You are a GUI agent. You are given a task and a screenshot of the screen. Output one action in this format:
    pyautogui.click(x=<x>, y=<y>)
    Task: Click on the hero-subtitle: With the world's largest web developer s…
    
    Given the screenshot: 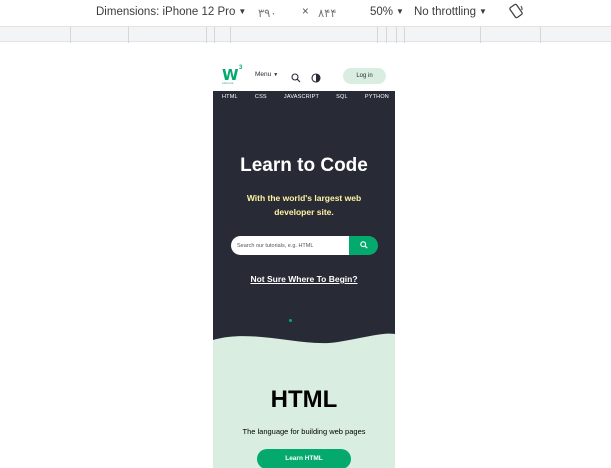 What is the action you would take?
    pyautogui.click(x=304, y=205)
    